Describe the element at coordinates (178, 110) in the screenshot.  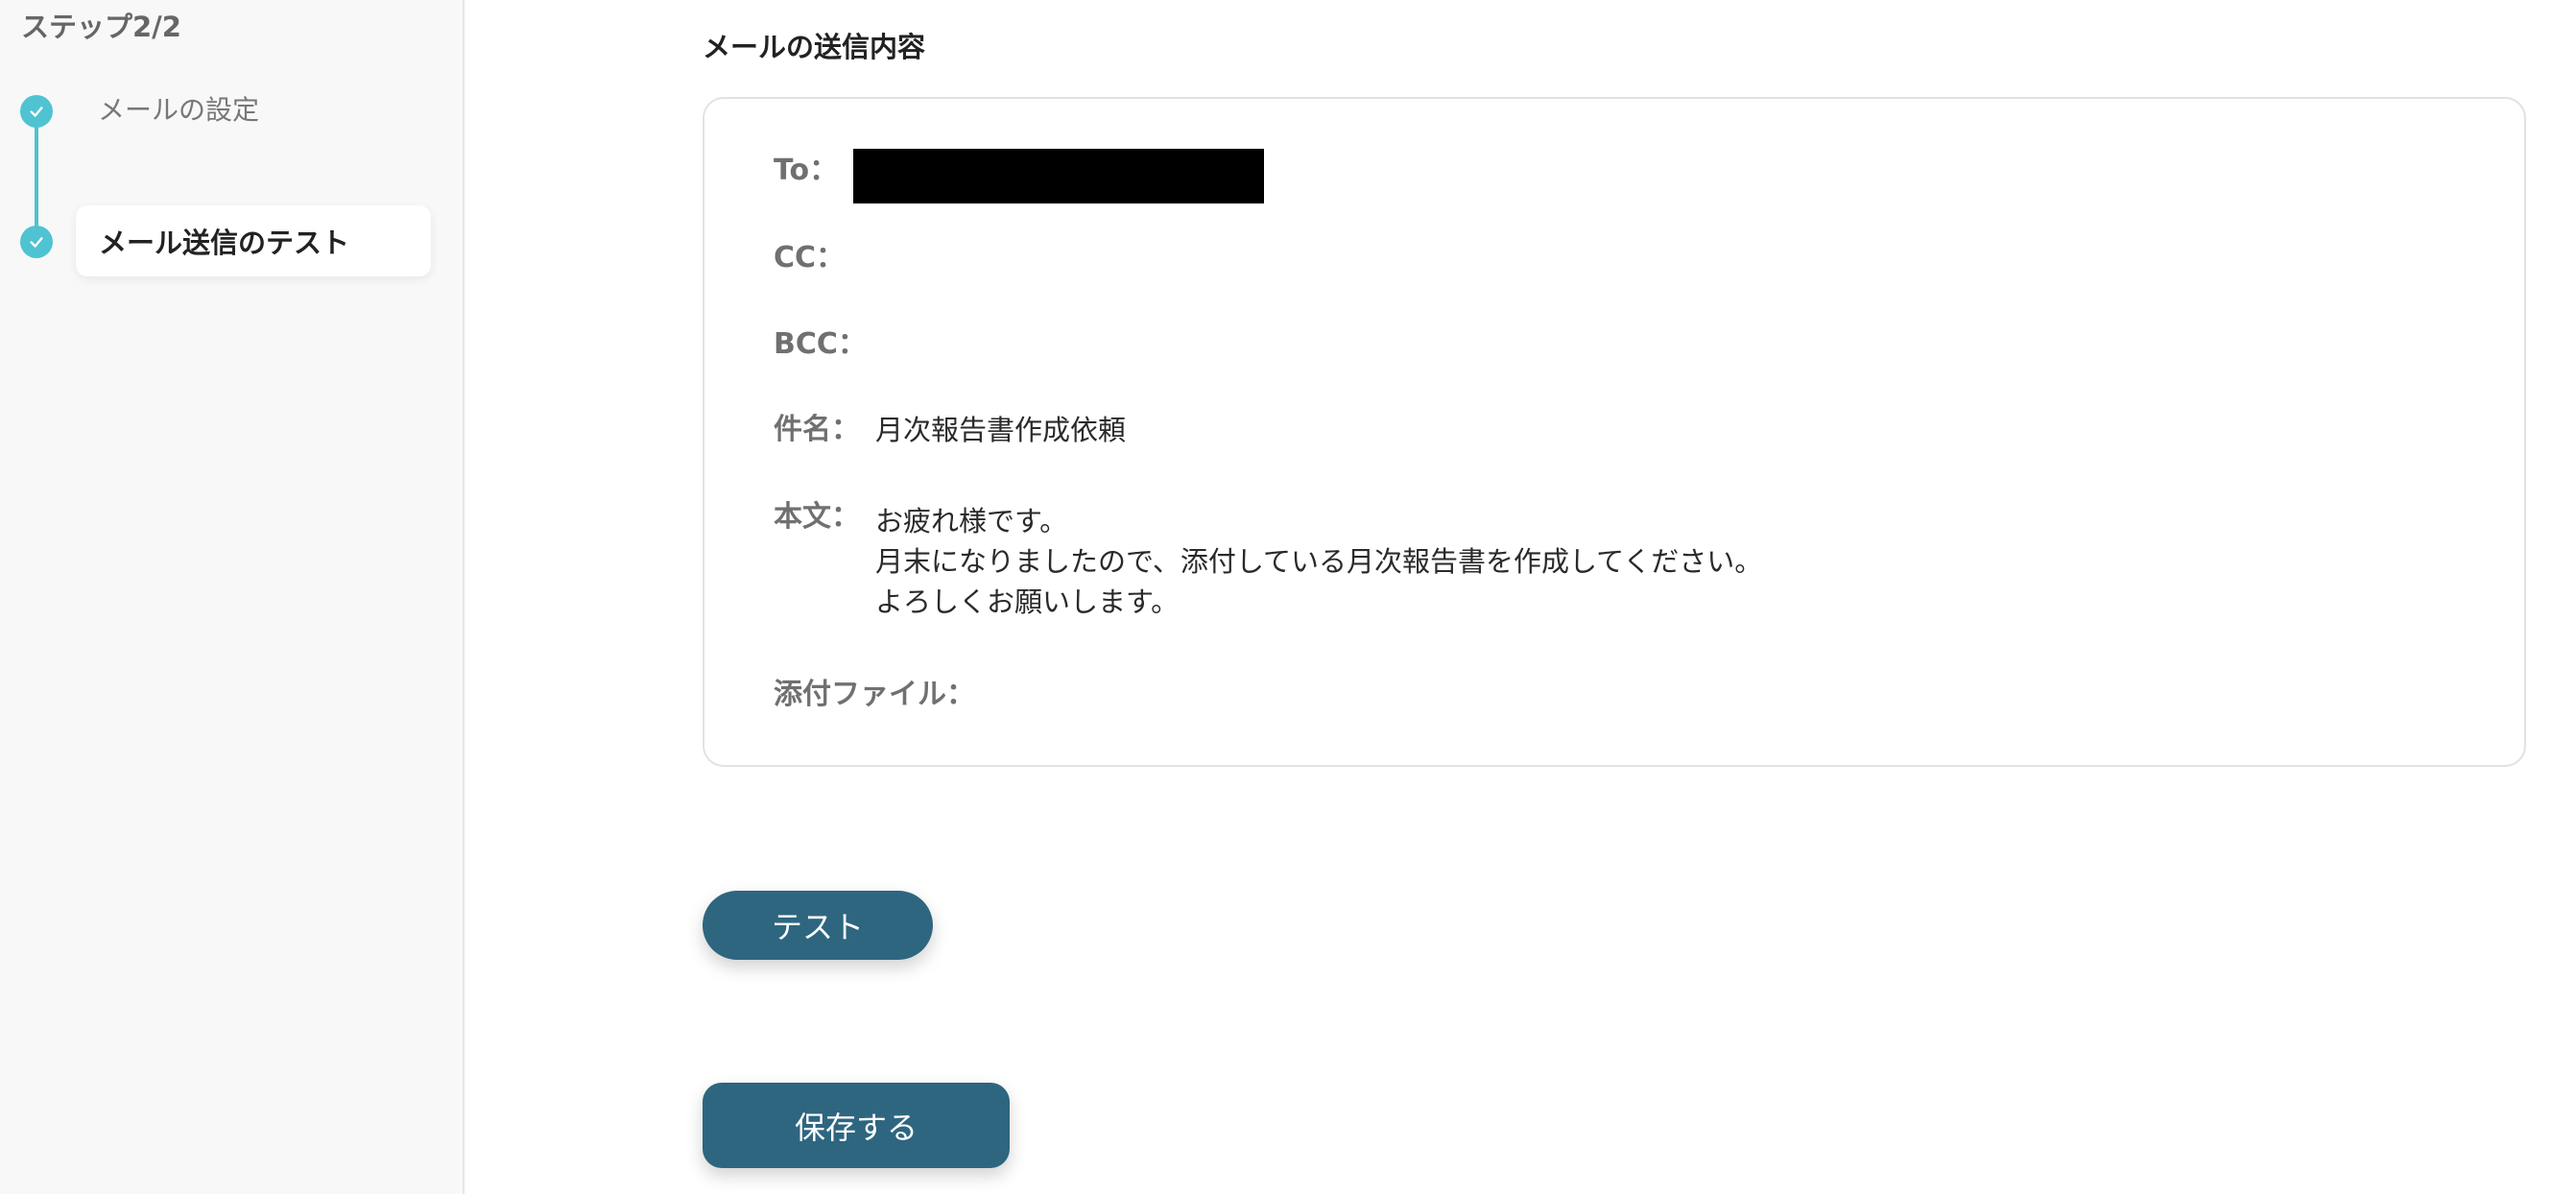
I see `step-item-mail-settings: メールの設定` at that location.